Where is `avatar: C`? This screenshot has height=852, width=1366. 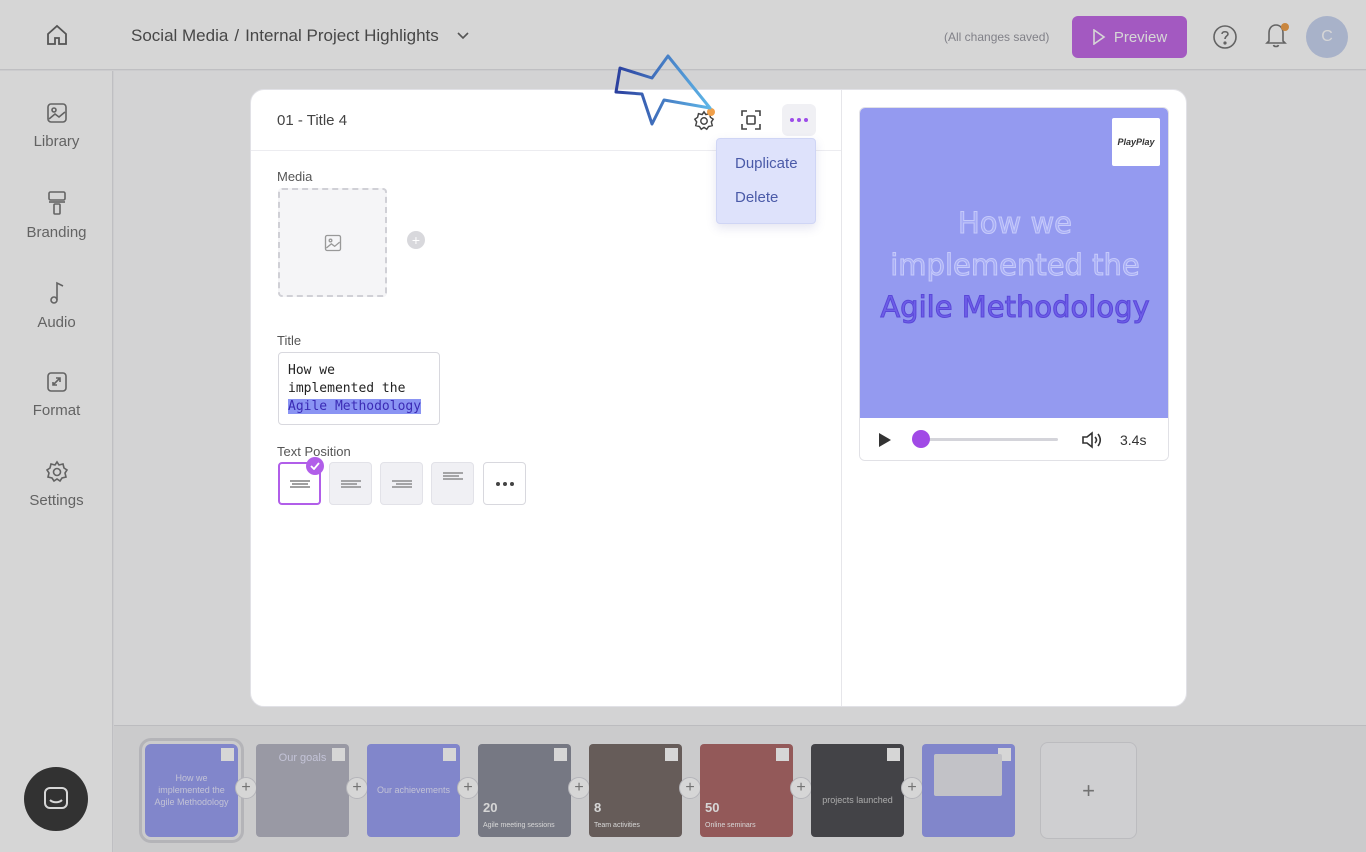
avatar: C is located at coordinates (1327, 37).